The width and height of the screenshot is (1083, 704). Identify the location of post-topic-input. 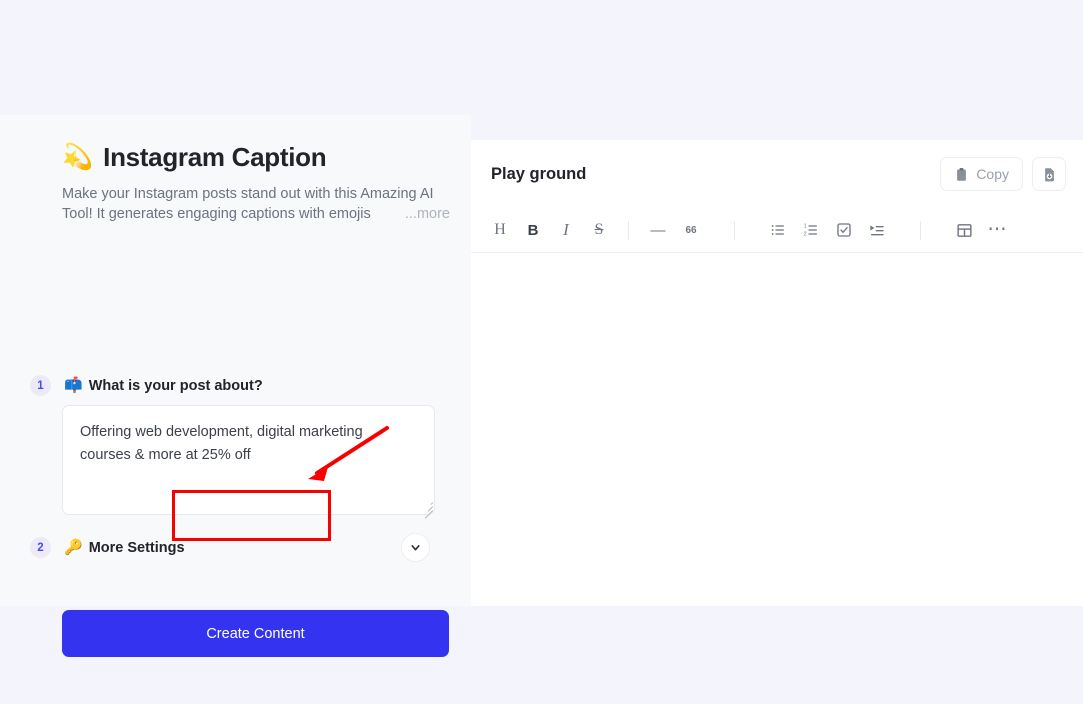
(248, 460).